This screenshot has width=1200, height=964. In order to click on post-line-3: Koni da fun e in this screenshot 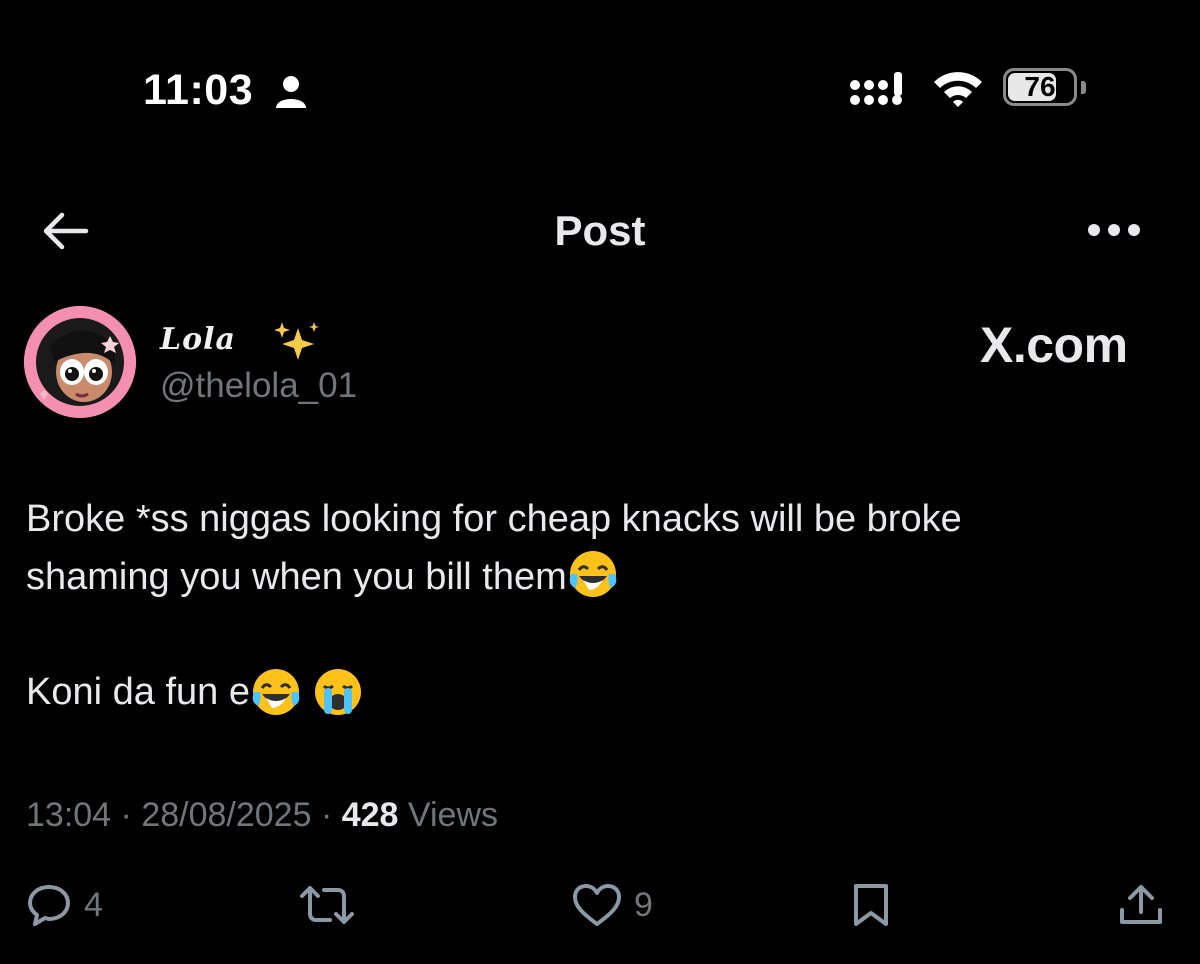, I will do `click(195, 692)`.